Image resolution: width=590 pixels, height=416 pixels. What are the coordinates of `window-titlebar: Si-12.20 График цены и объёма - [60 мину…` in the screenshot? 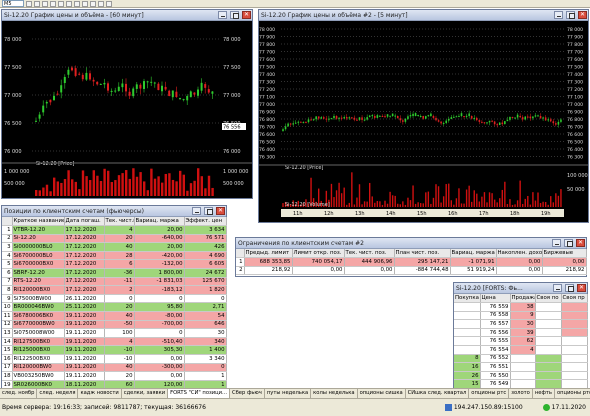 It's located at (127, 15).